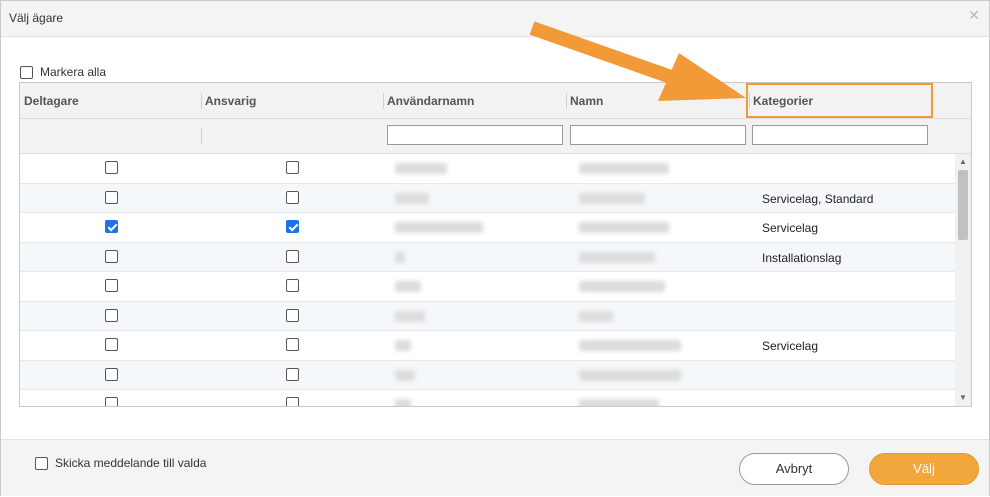 The image size is (990, 497). I want to click on column-header-anvandarnamn: Användarnamn, so click(430, 101).